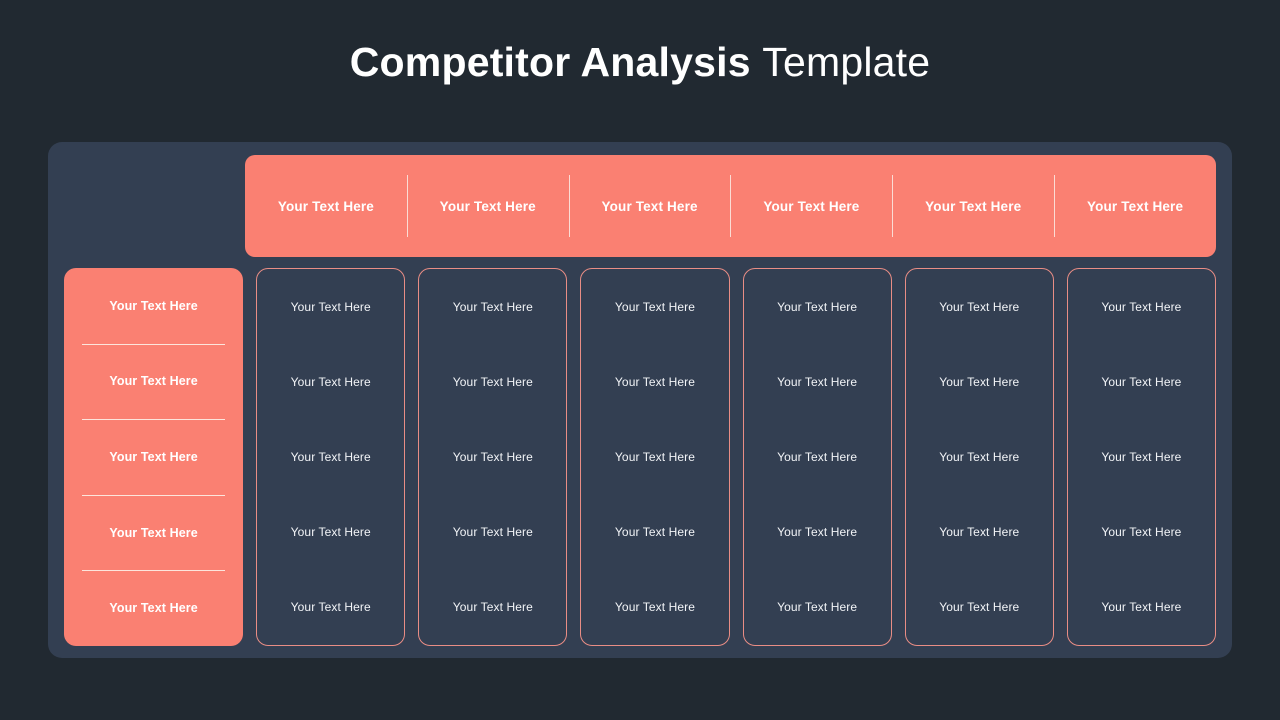 The width and height of the screenshot is (1280, 720). I want to click on title-bold-part: Competitor Analysis, so click(550, 62).